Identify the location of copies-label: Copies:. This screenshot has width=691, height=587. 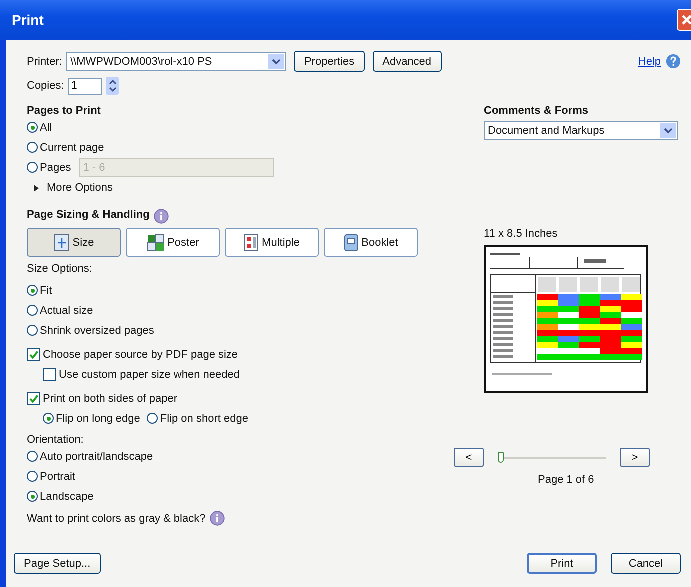
(45, 86).